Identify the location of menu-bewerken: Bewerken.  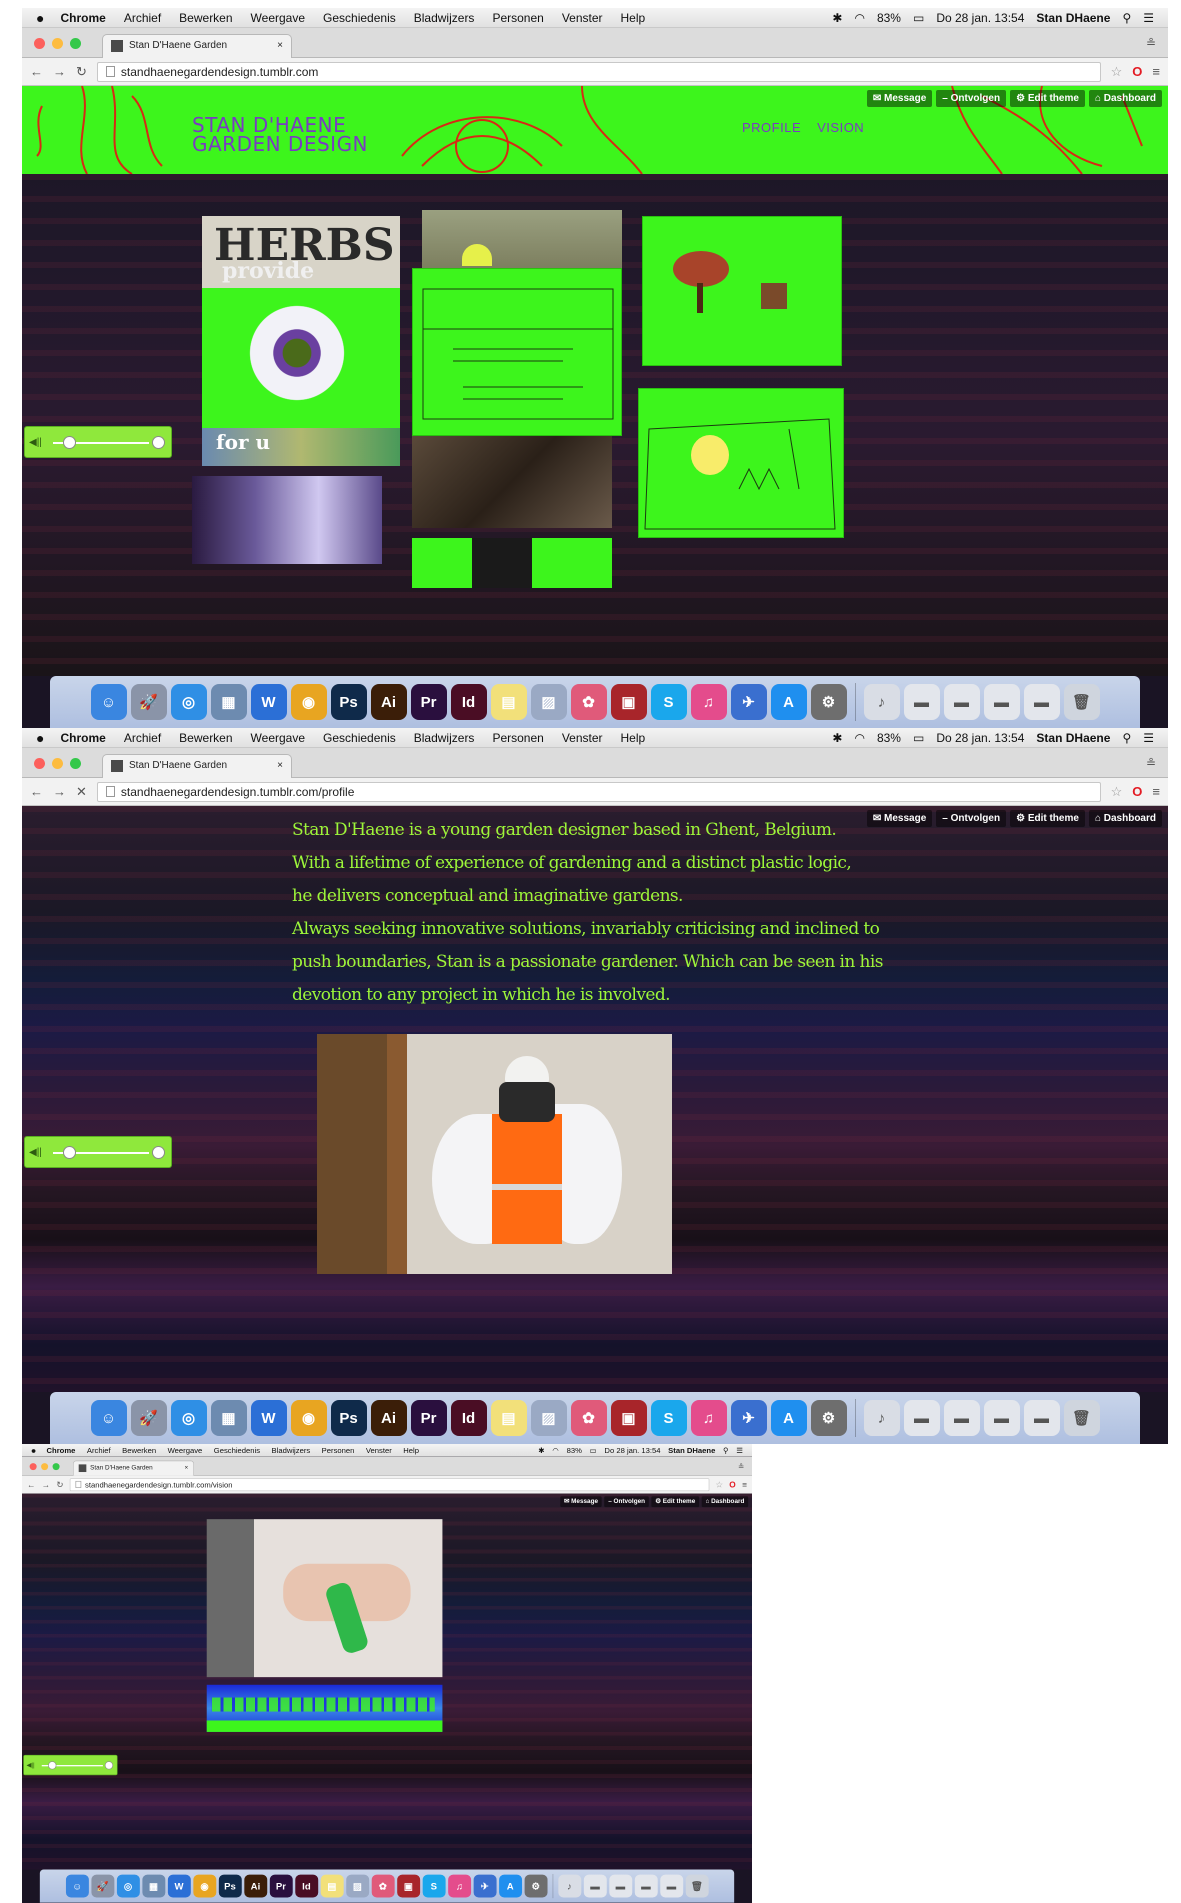
(205, 738).